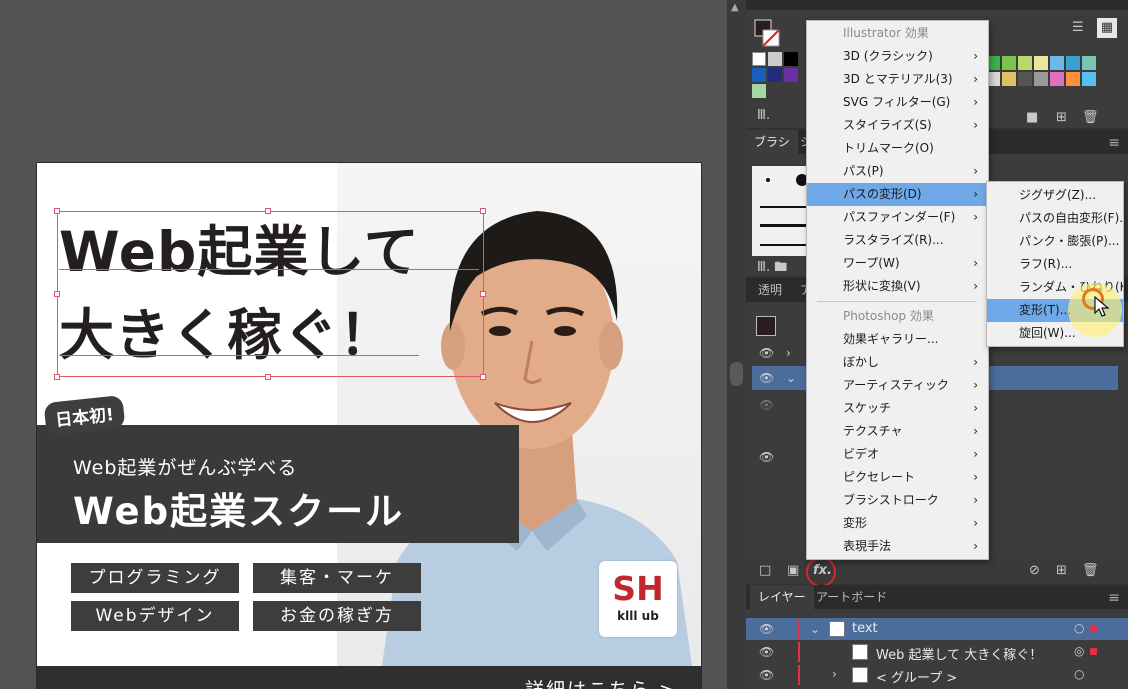  What do you see at coordinates (793, 570) in the screenshot?
I see `stroke-icon: ▣` at bounding box center [793, 570].